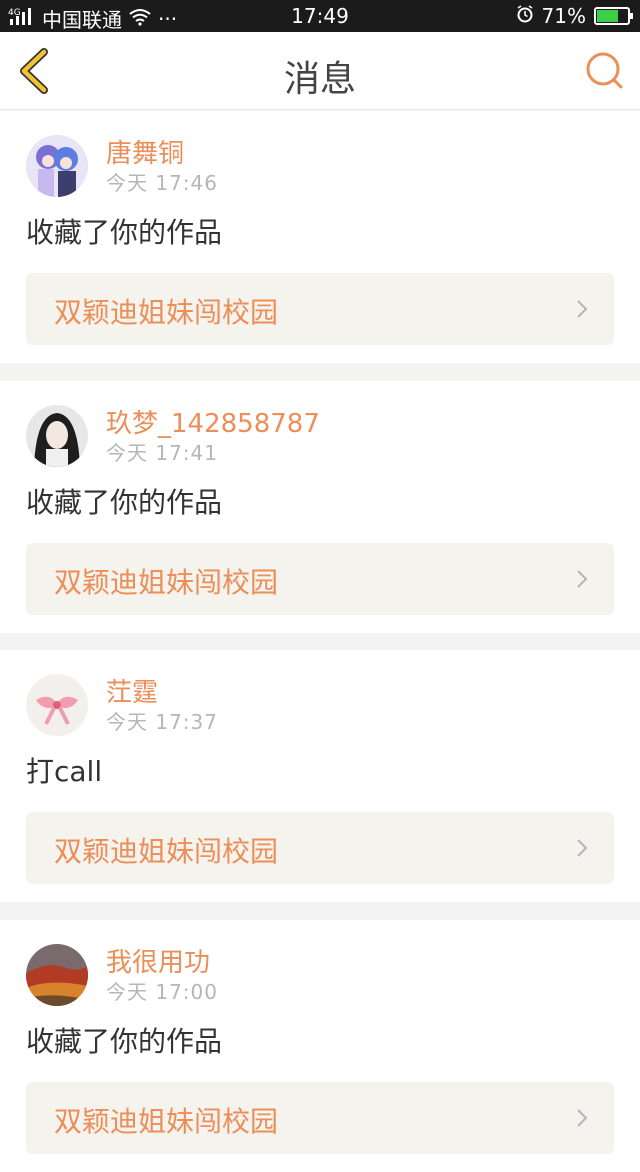 Image resolution: width=640 pixels, height=1172 pixels. Describe the element at coordinates (319, 79) in the screenshot. I see `page-title: 消息` at that location.